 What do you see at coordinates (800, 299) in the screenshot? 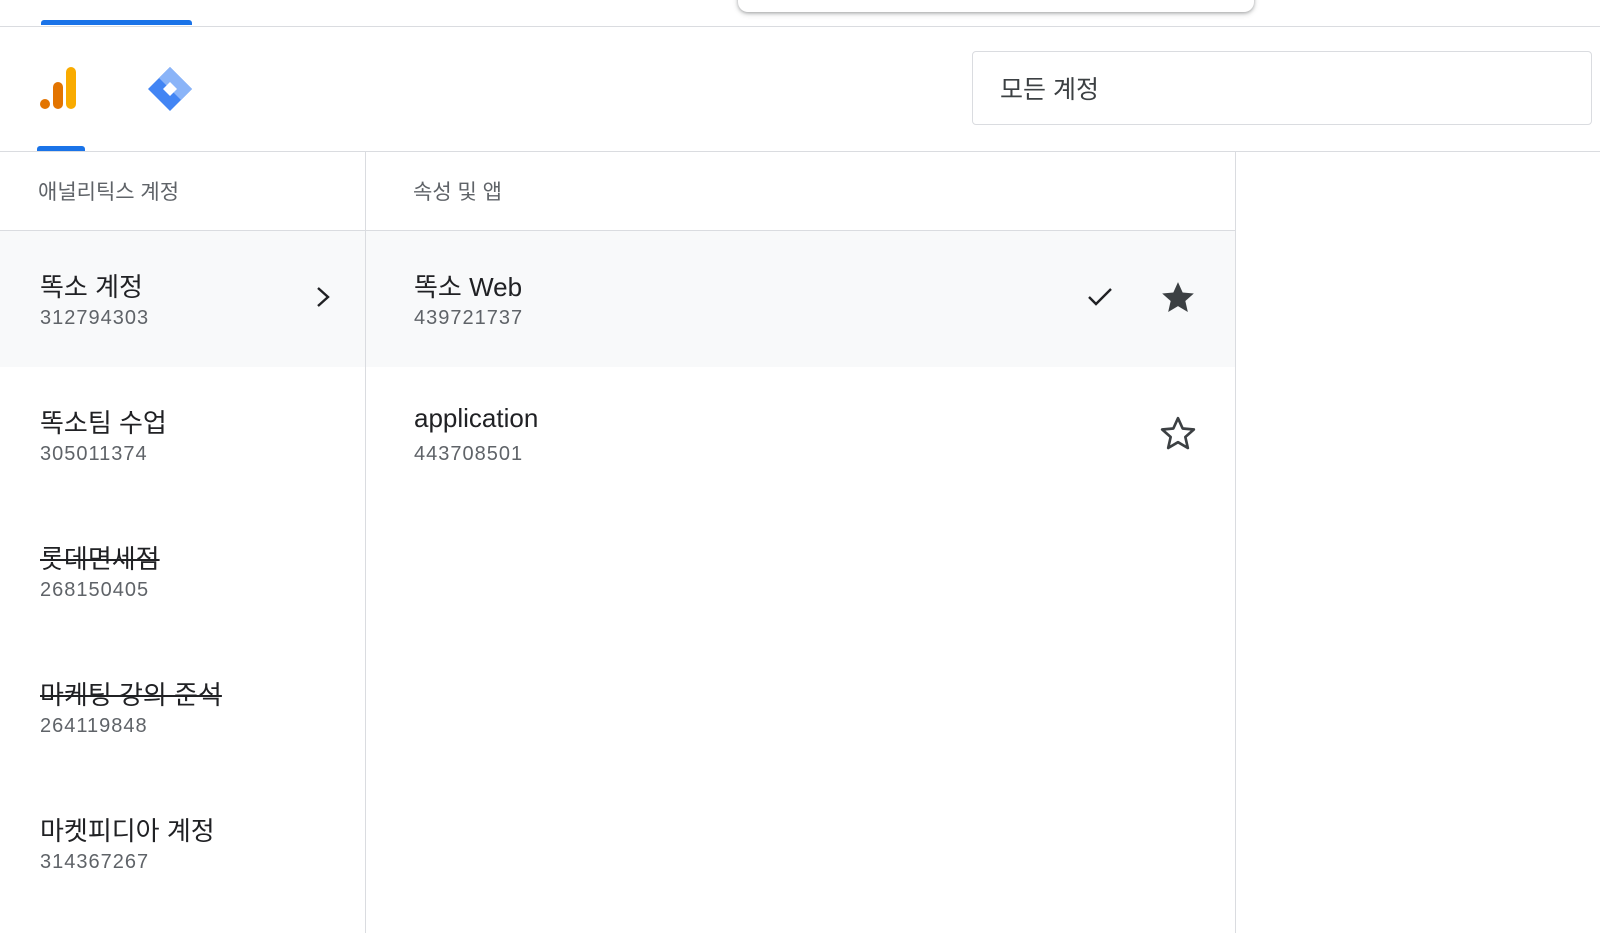
I see `property-row: 똑소 Web 439721737` at bounding box center [800, 299].